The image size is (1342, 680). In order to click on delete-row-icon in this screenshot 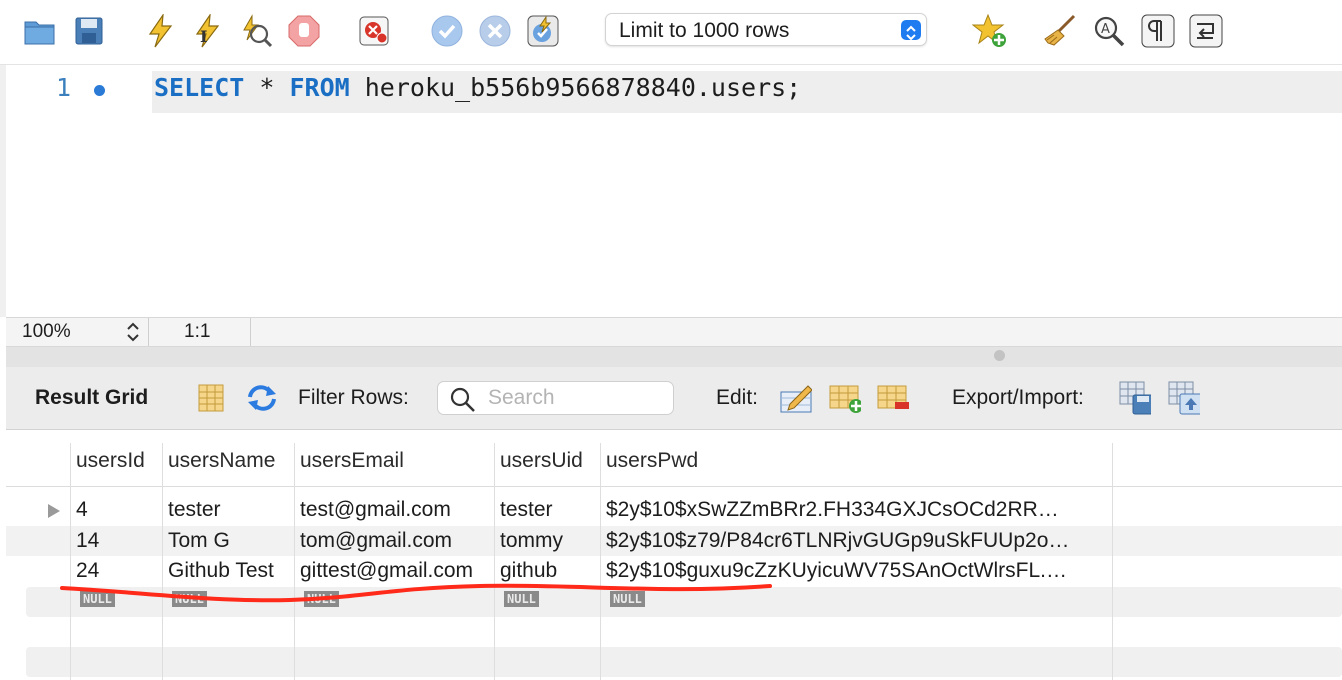, I will do `click(893, 398)`.